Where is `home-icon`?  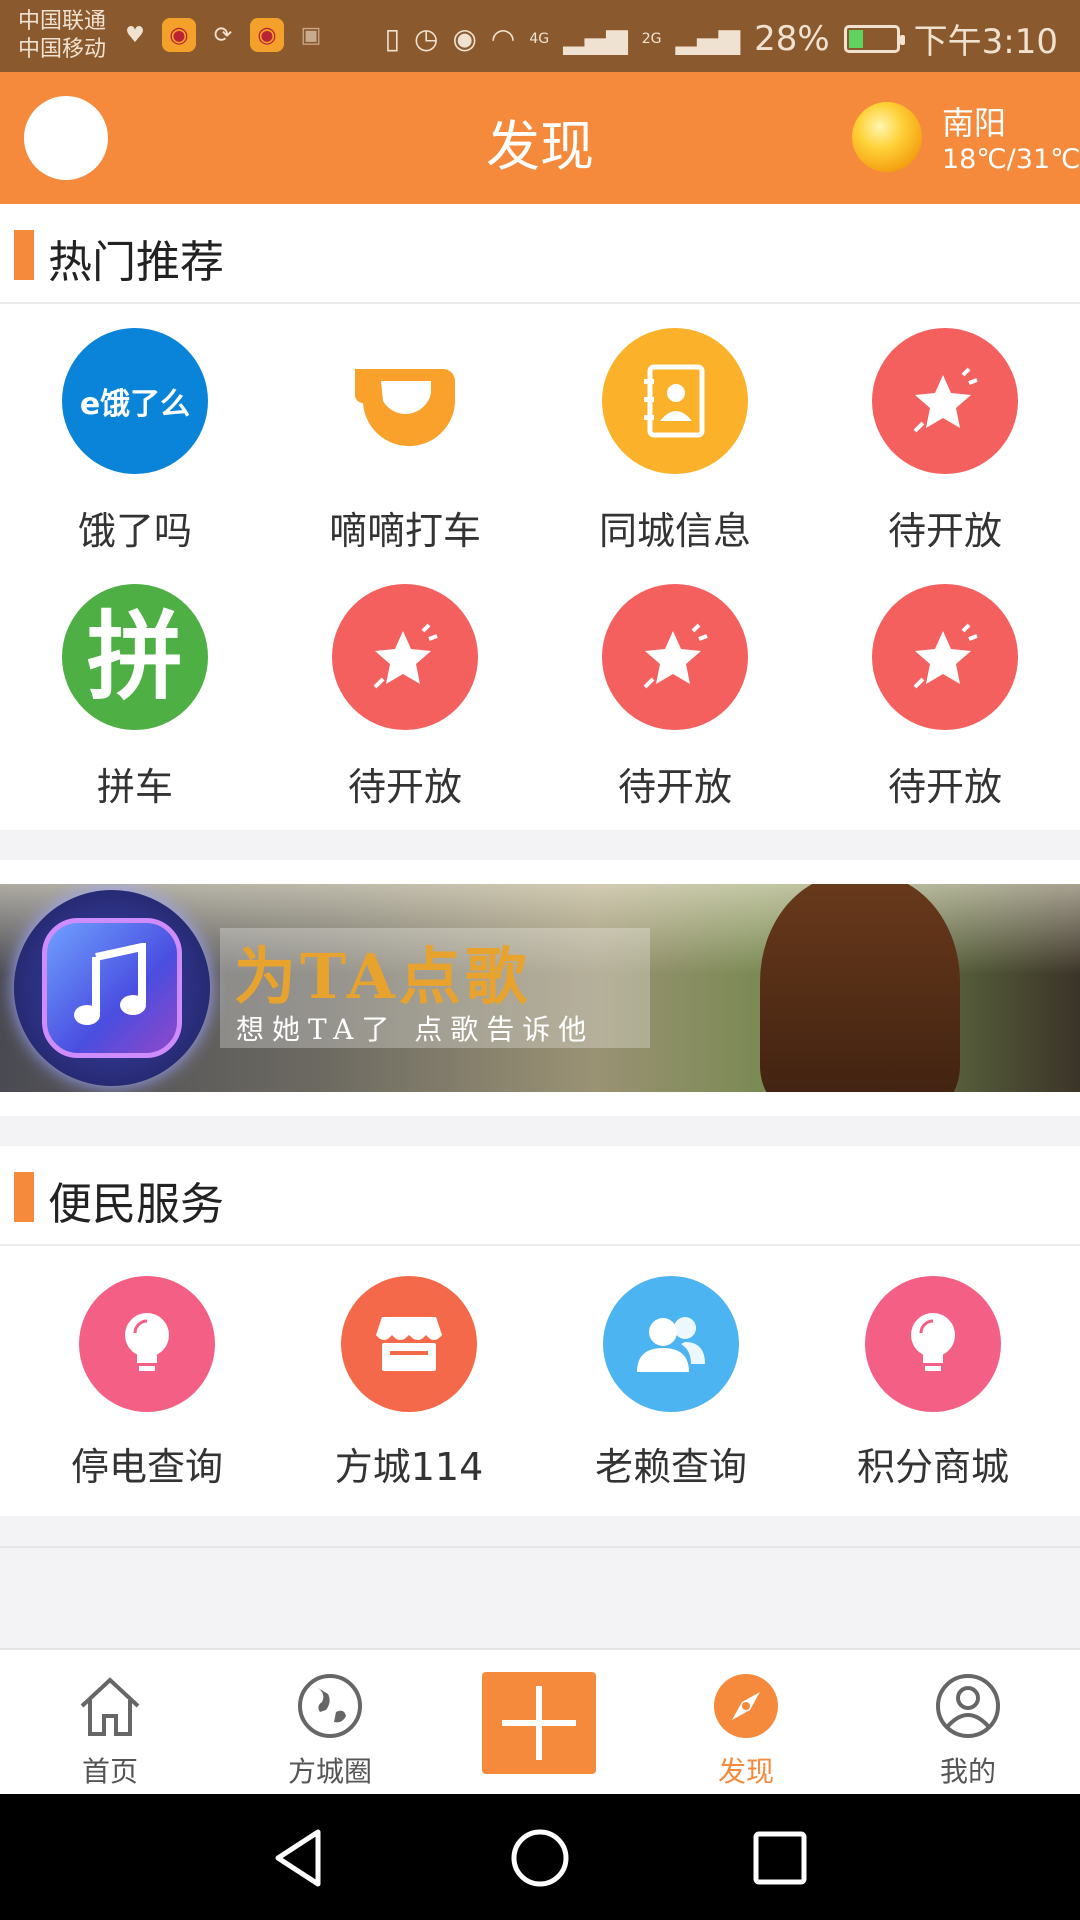 home-icon is located at coordinates (110, 1706).